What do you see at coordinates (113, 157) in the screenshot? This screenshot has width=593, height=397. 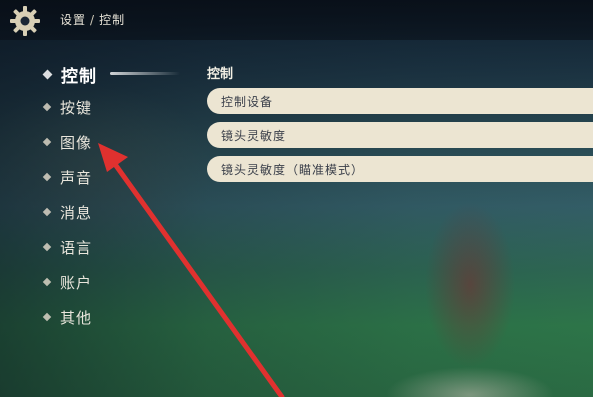 I see `arrow-head-icon` at bounding box center [113, 157].